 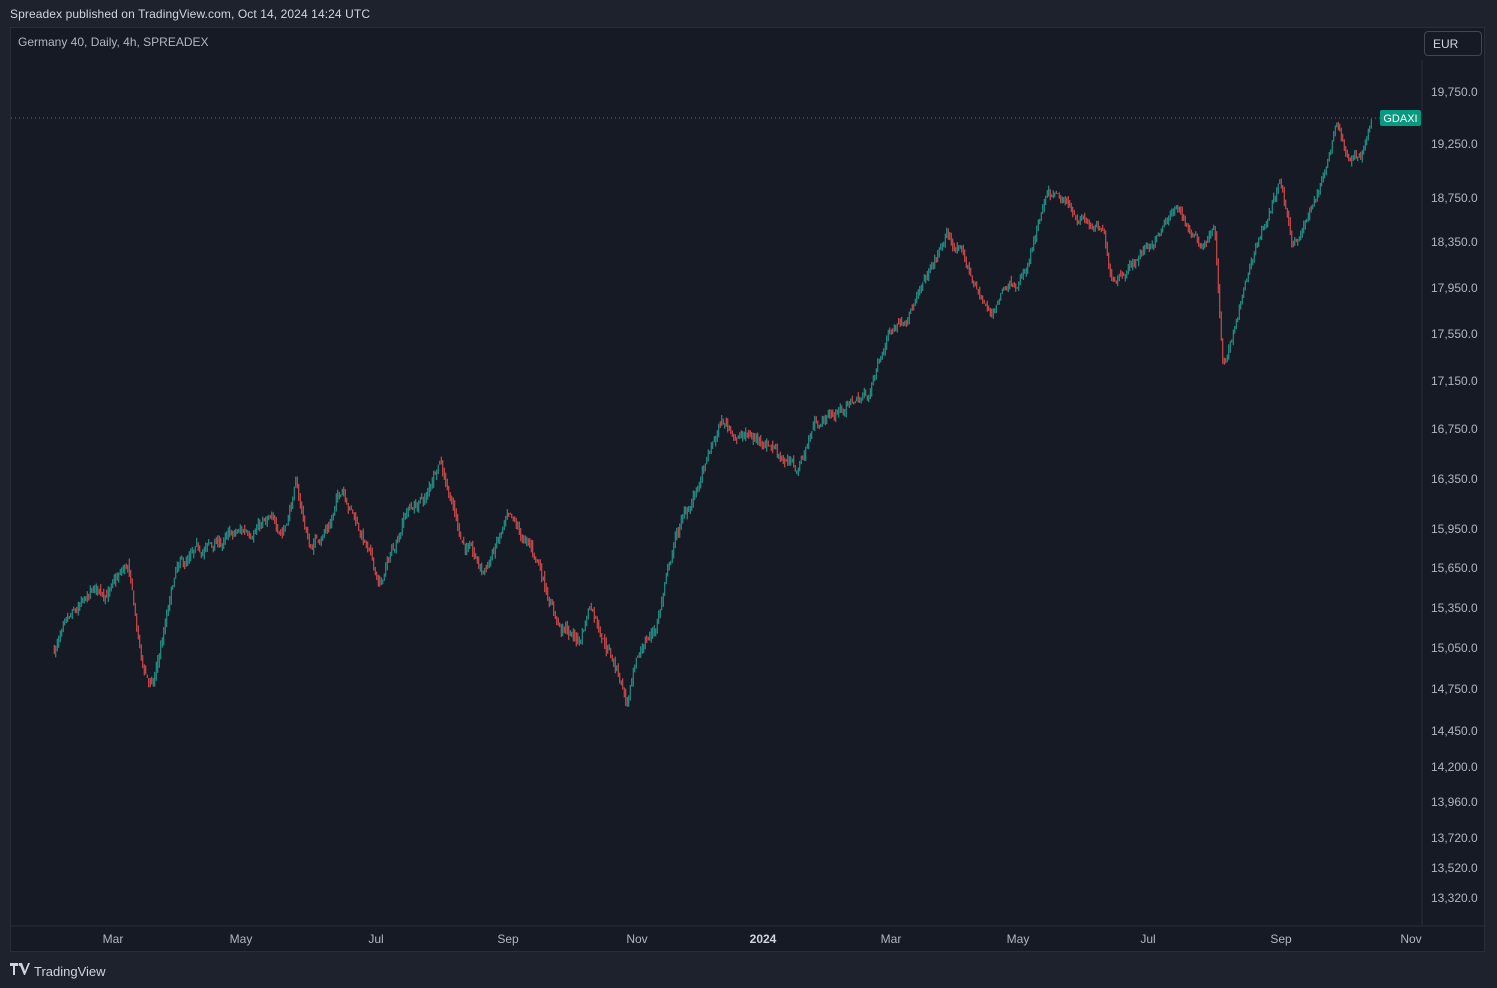 I want to click on y-axis-tick-label: 18,750.0, so click(x=1454, y=198).